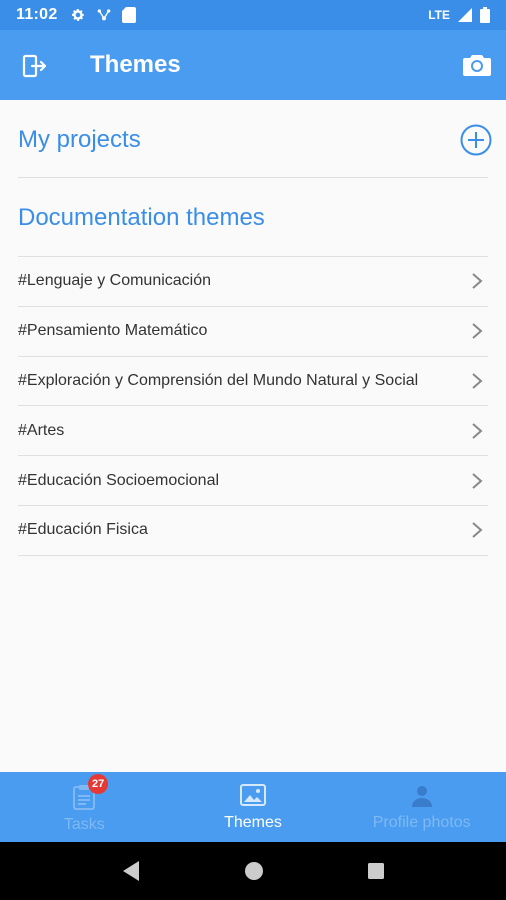  I want to click on theme-label: #Educación Fisica, so click(83, 530).